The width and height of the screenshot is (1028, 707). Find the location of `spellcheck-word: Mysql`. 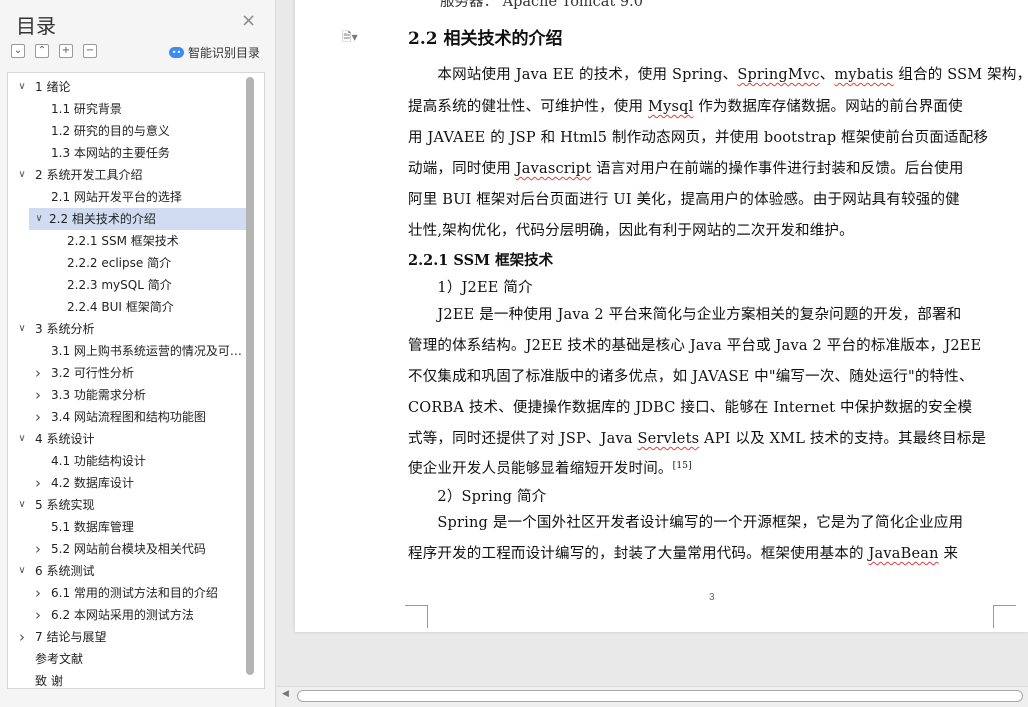

spellcheck-word: Mysql is located at coordinates (671, 107).